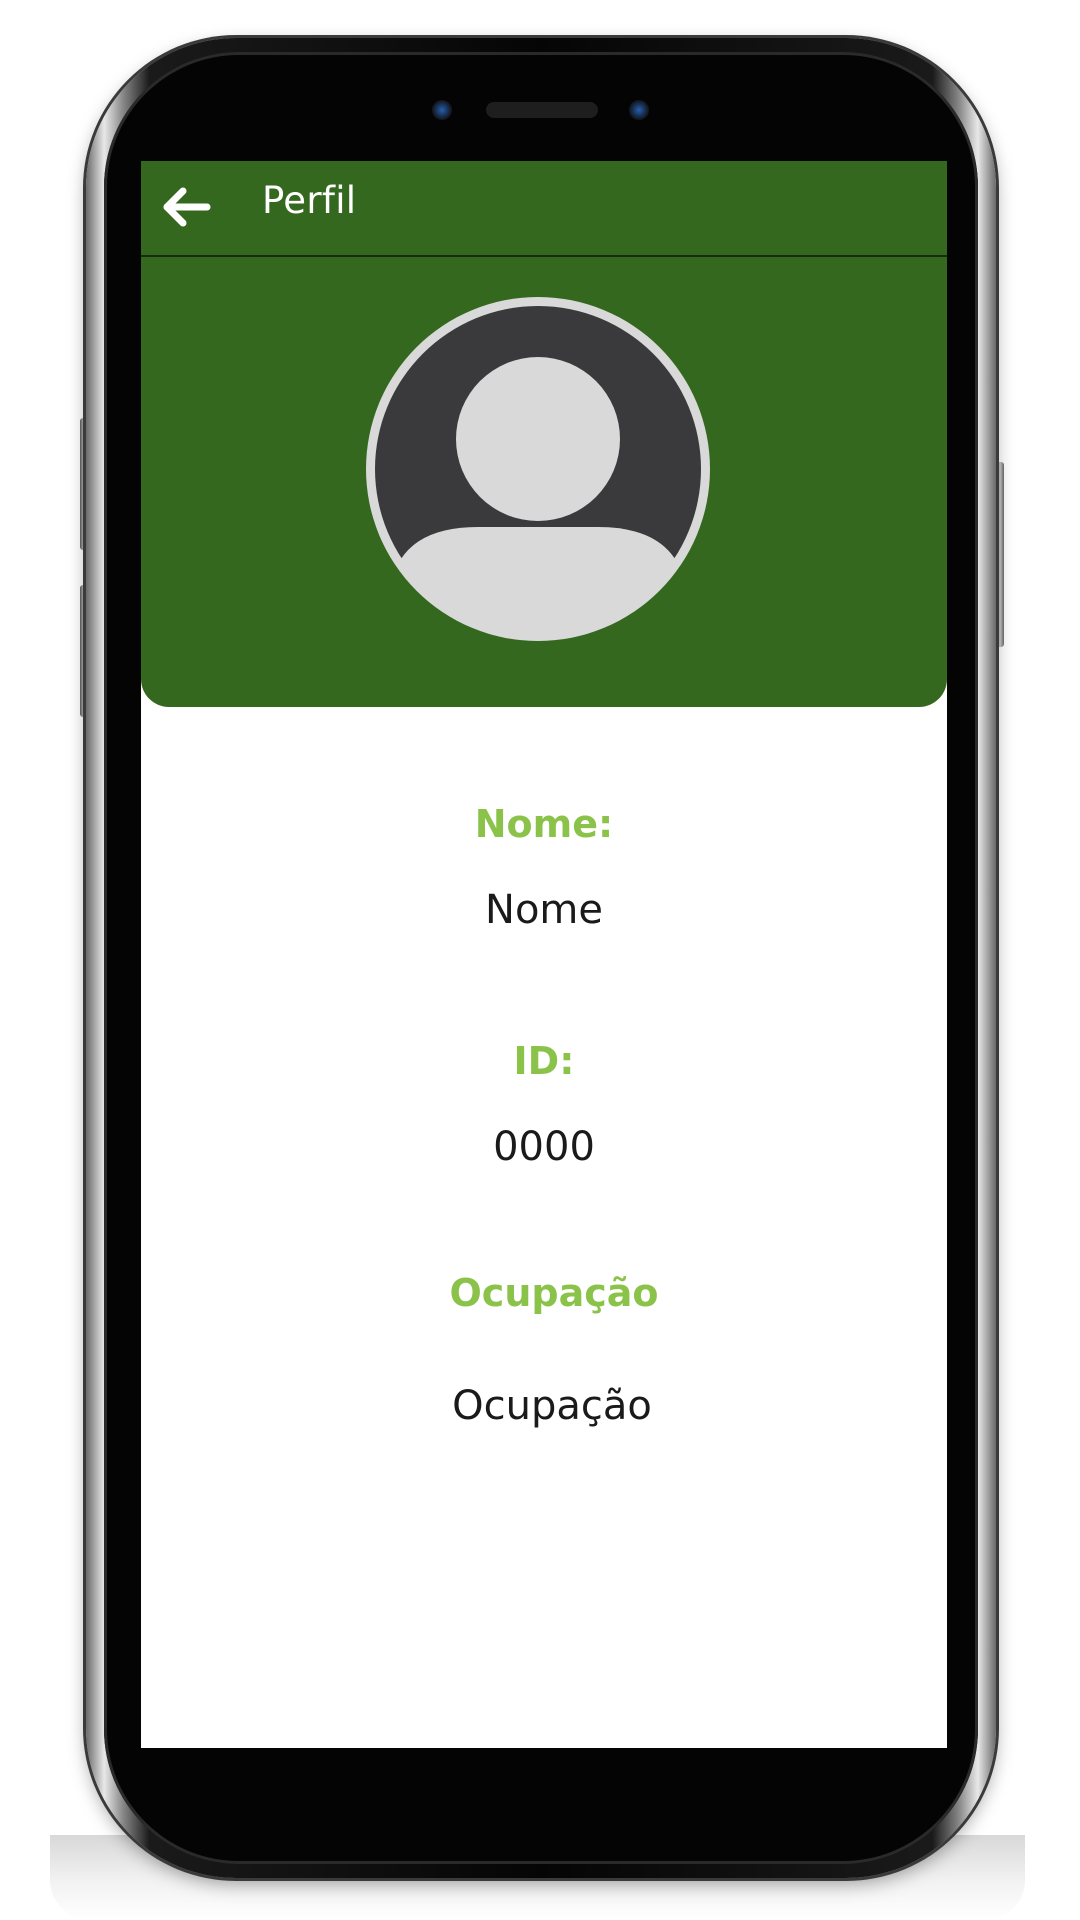 The width and height of the screenshot is (1080, 1920). I want to click on id-value: 0000, so click(544, 1147).